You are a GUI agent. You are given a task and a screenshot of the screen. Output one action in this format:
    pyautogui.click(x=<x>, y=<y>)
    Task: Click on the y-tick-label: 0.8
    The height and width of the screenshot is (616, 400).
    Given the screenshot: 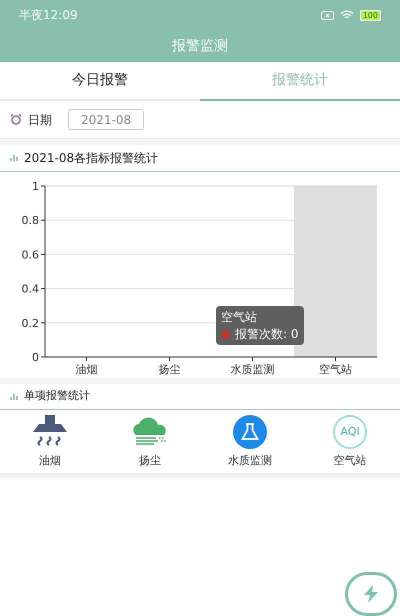 What is the action you would take?
    pyautogui.click(x=30, y=221)
    